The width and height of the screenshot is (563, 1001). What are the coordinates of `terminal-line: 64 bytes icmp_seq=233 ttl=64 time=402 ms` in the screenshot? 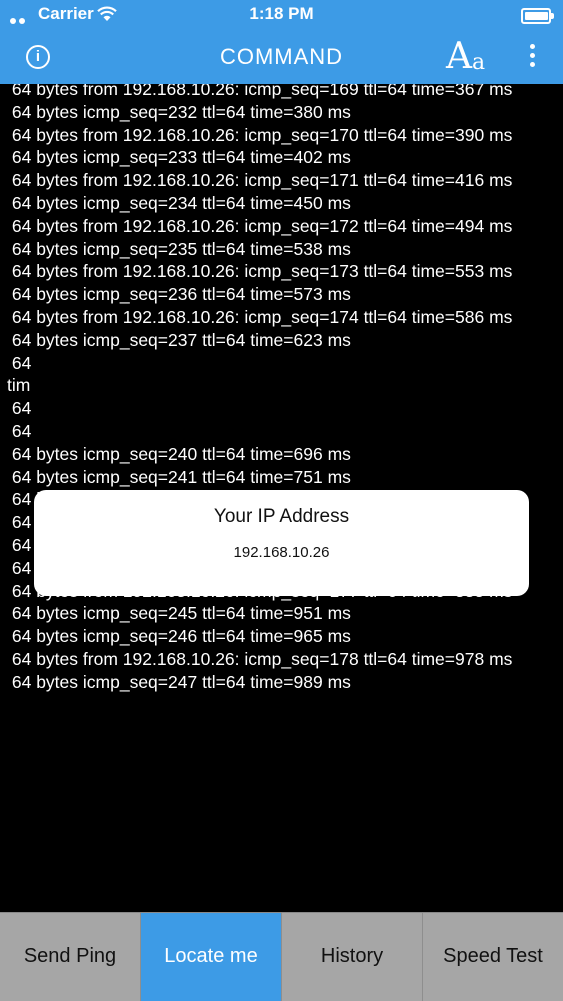 It's located at (179, 157).